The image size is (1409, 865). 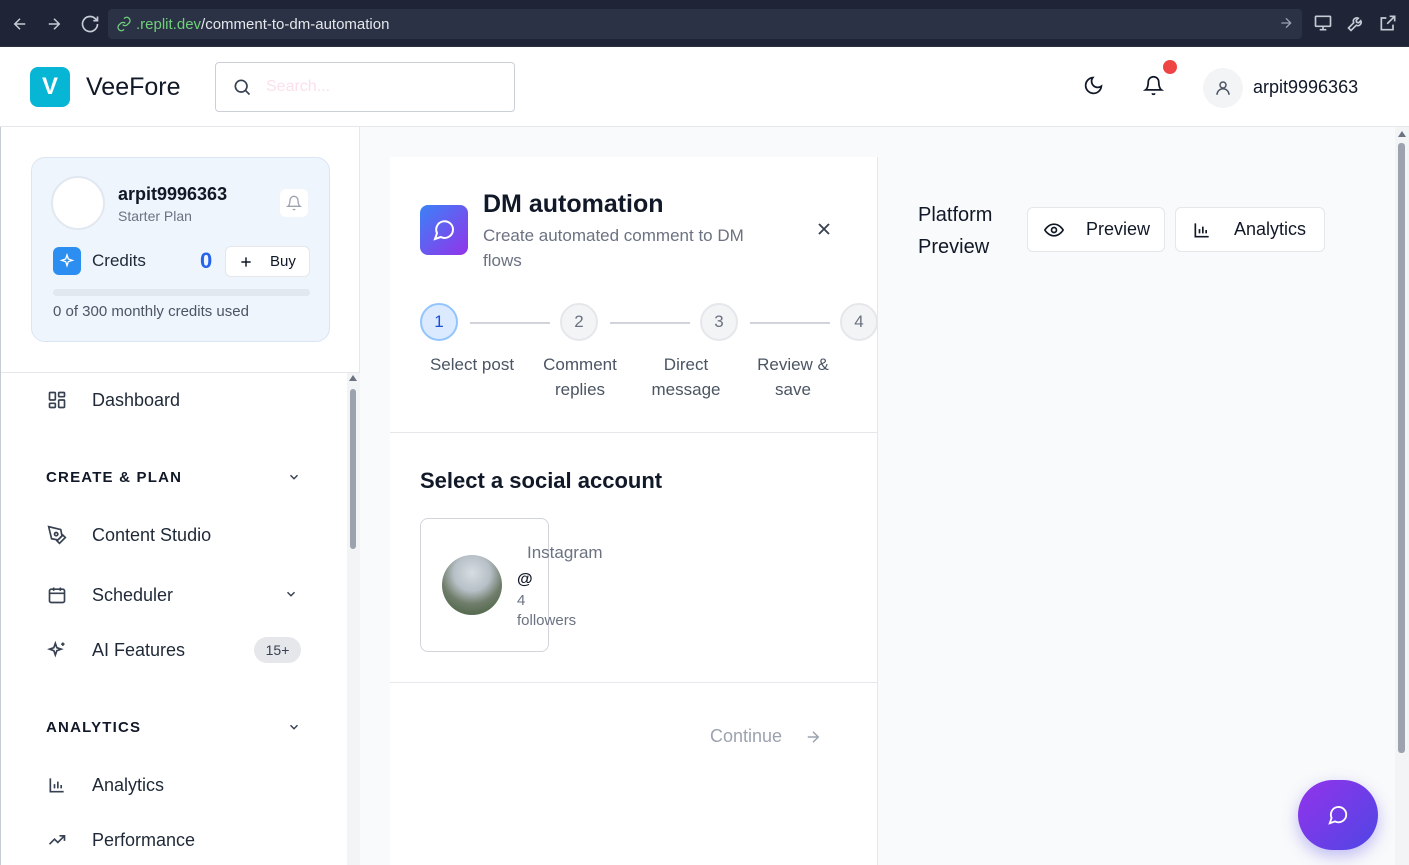 I want to click on dashboard-grid-icon, so click(x=57, y=400).